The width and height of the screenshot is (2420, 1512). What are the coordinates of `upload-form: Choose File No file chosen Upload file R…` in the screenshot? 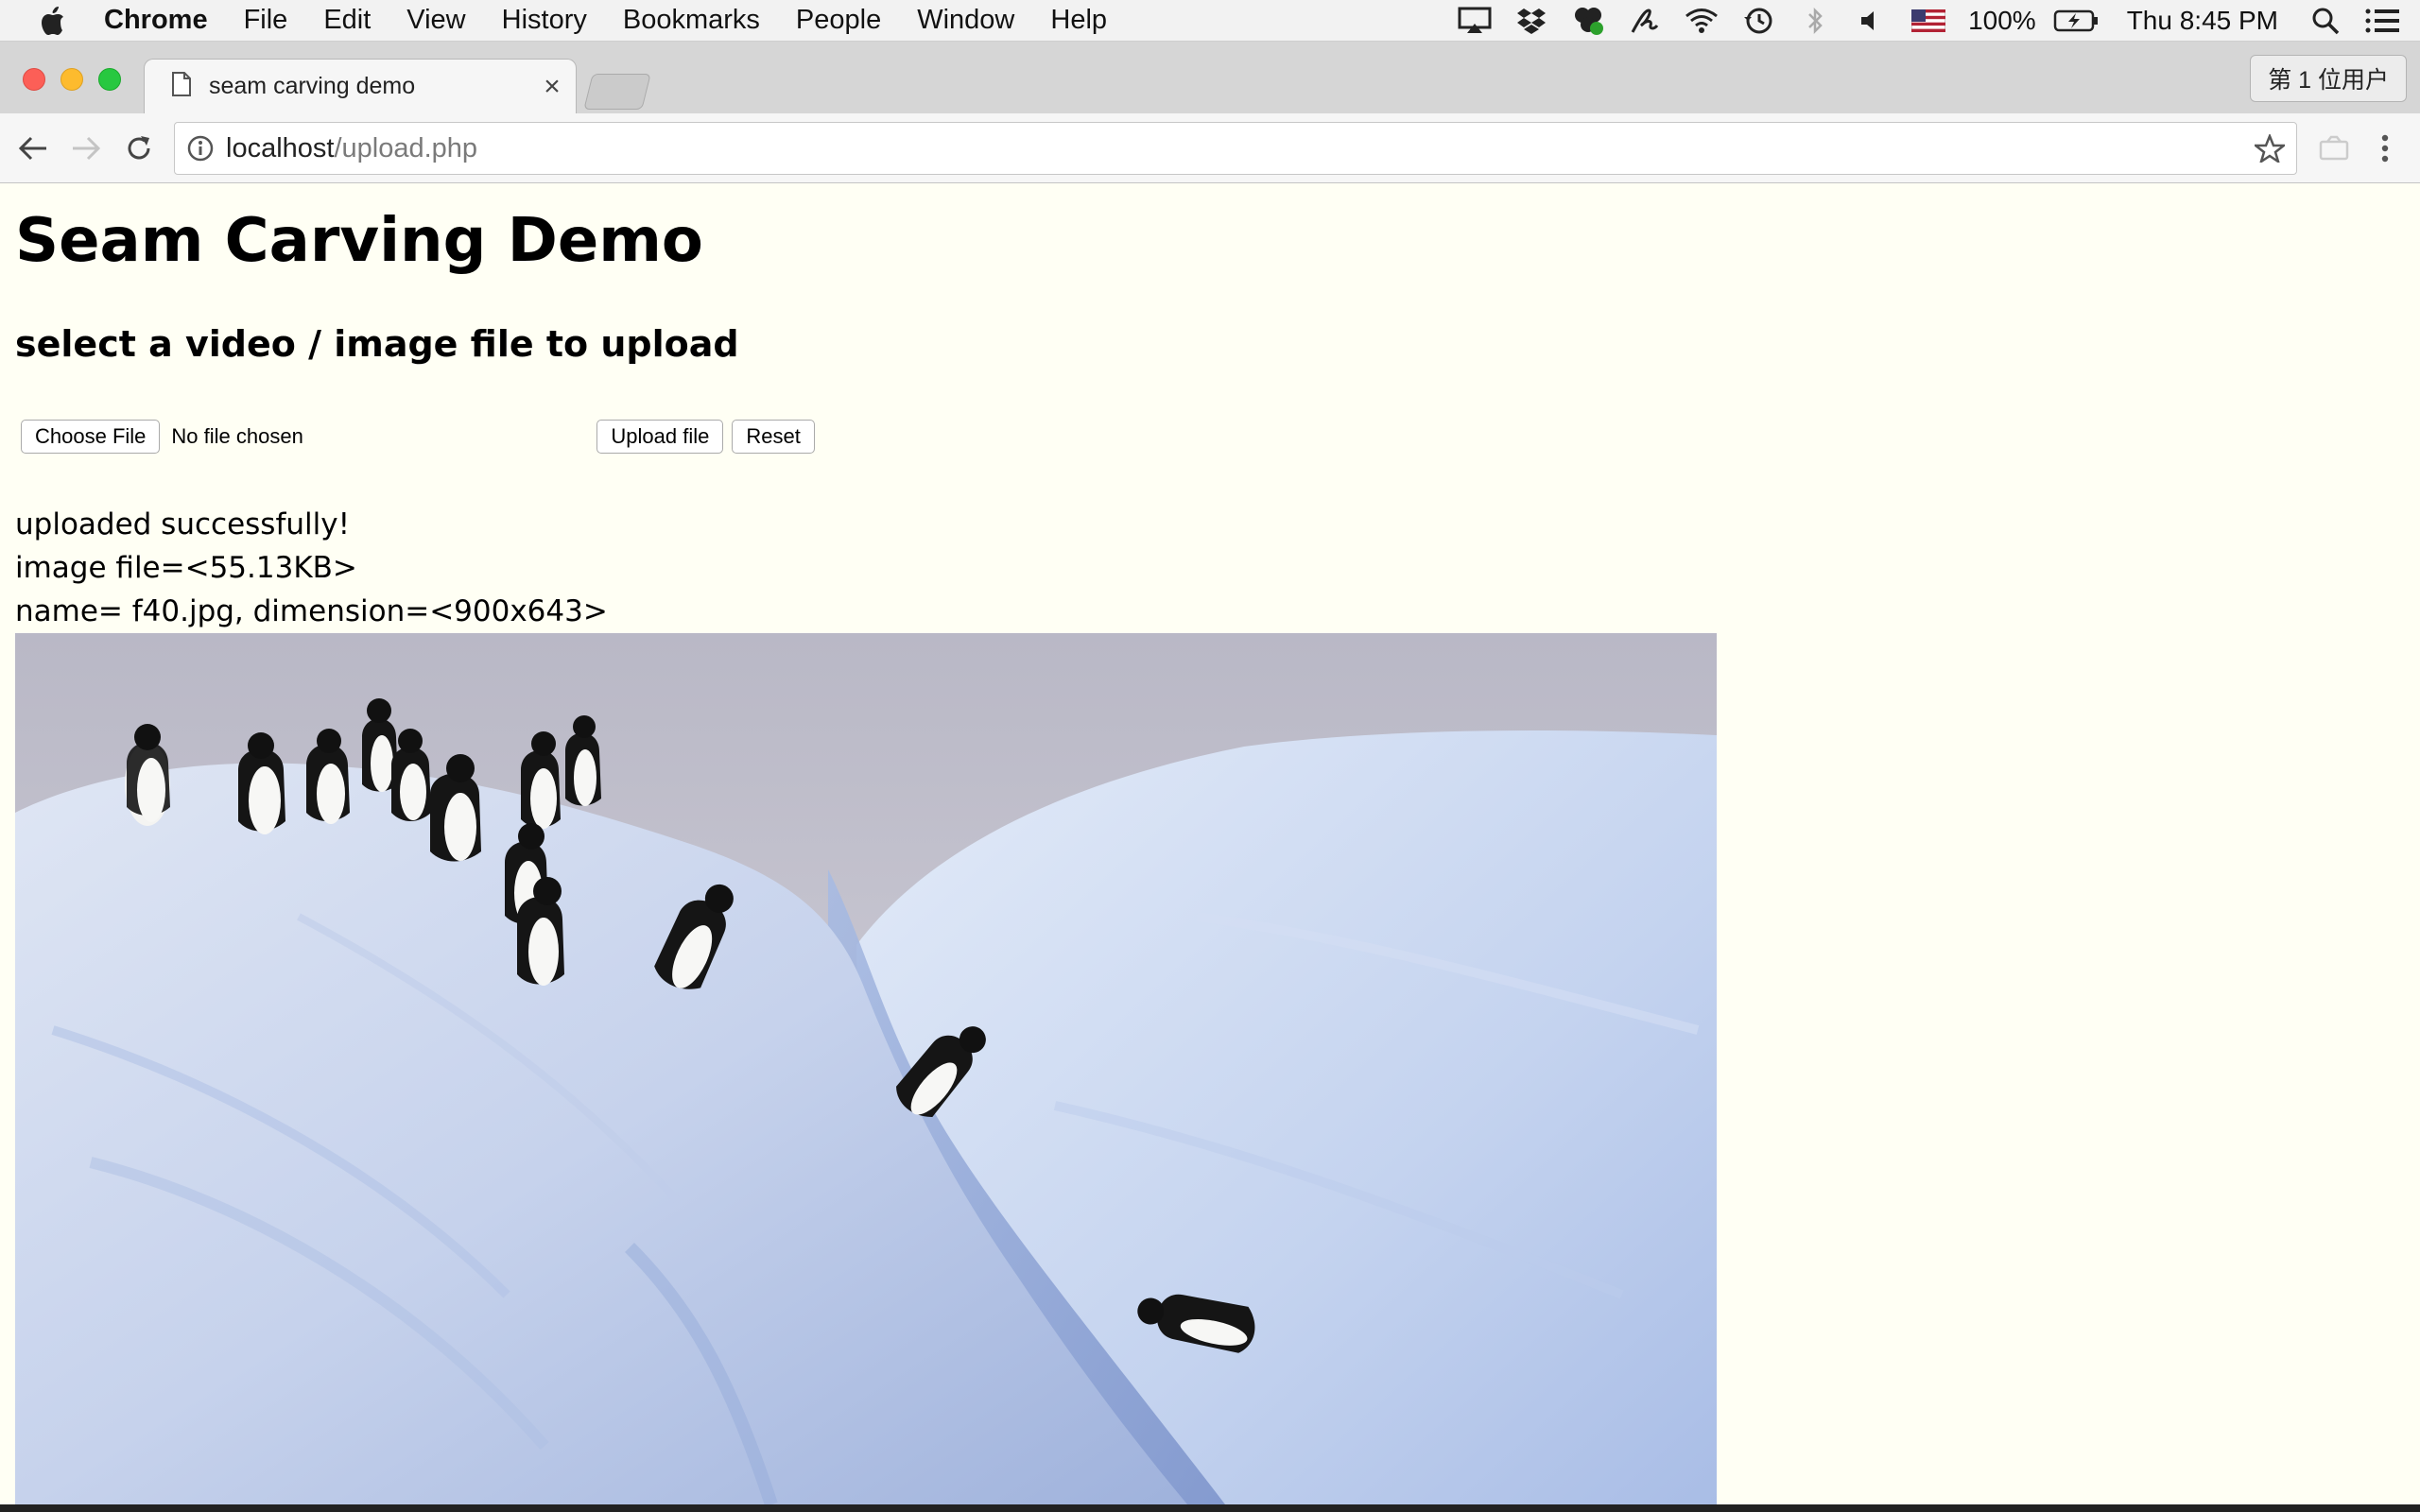 It's located at (418, 437).